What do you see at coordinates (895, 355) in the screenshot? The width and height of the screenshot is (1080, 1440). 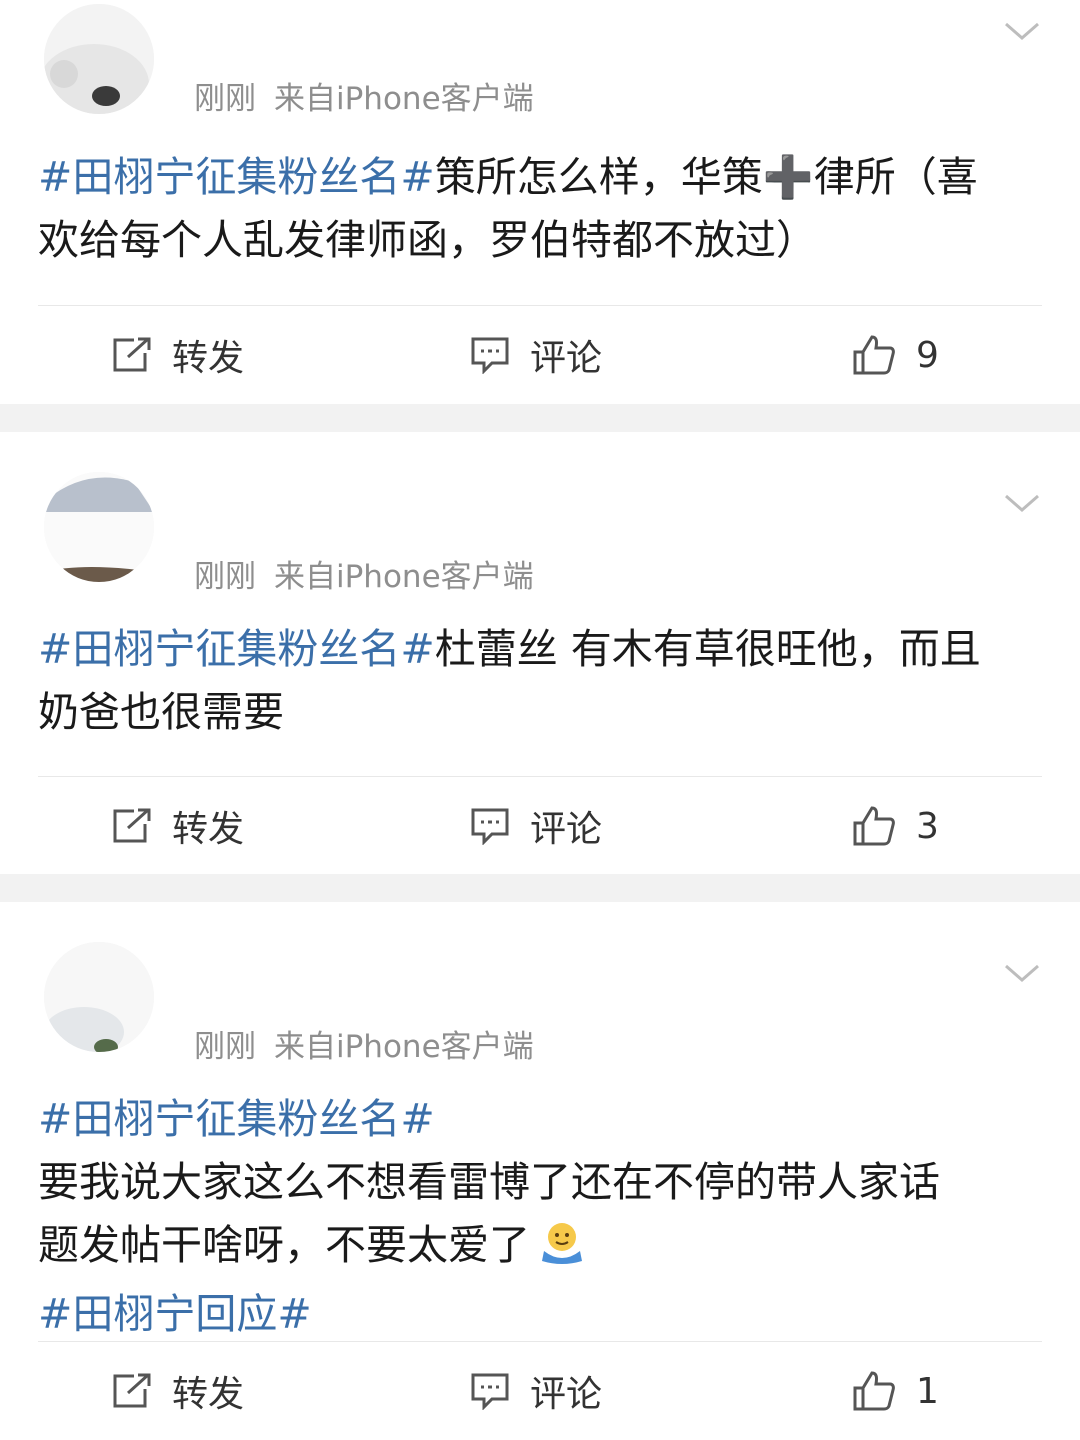 I see `like-button: 9` at bounding box center [895, 355].